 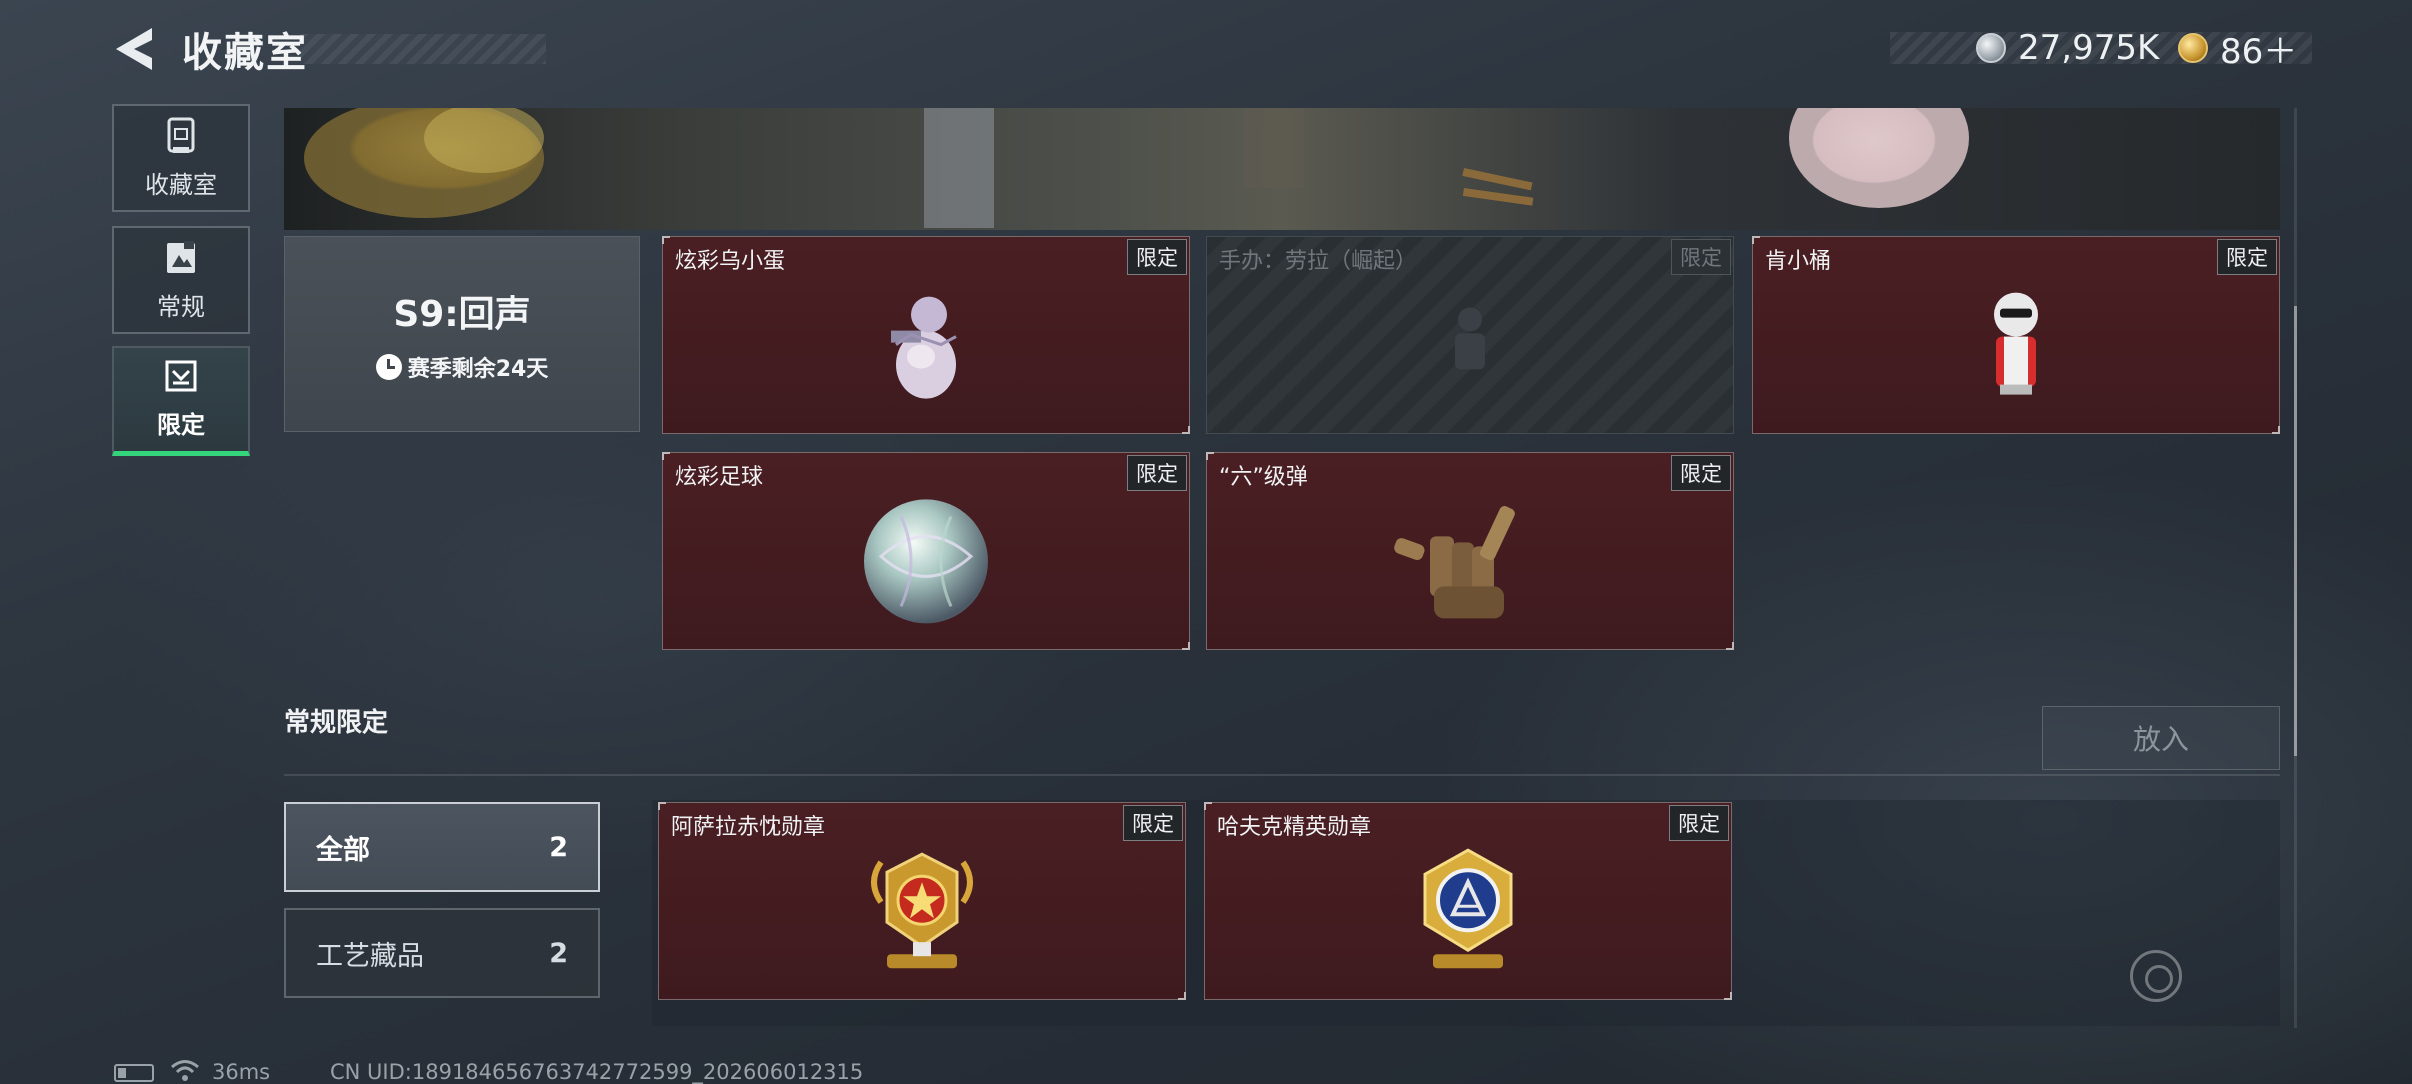 I want to click on silver-amount: 27,975K, so click(x=2089, y=48).